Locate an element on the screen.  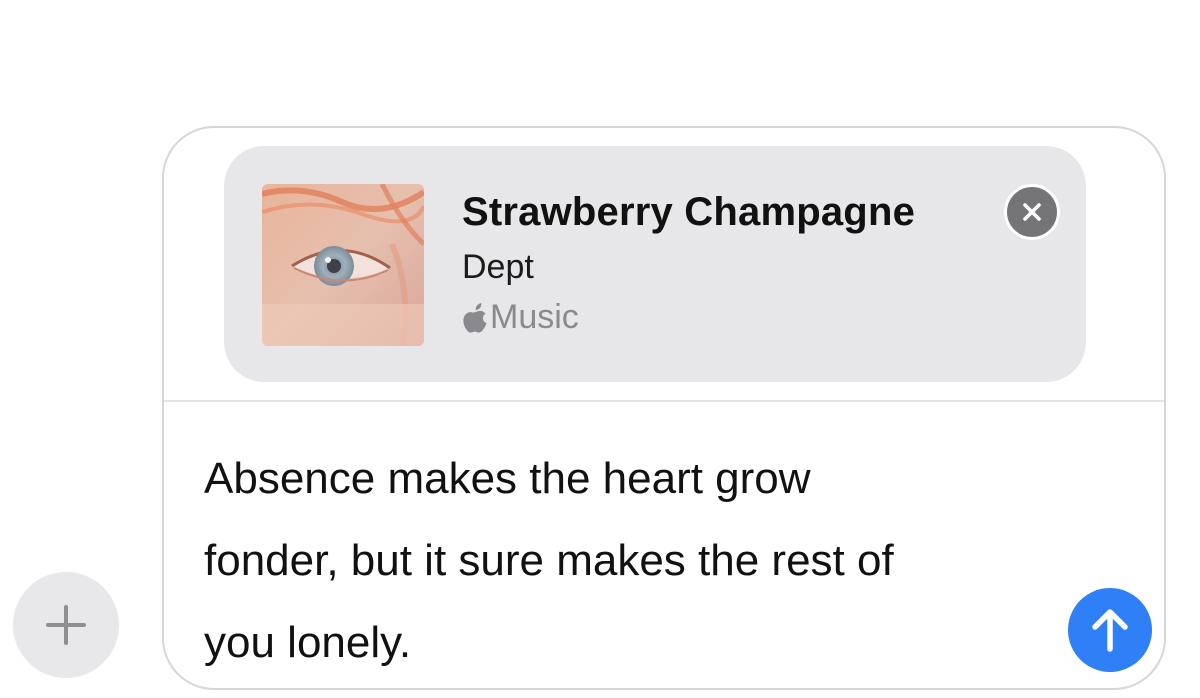
plus-icon is located at coordinates (66, 625).